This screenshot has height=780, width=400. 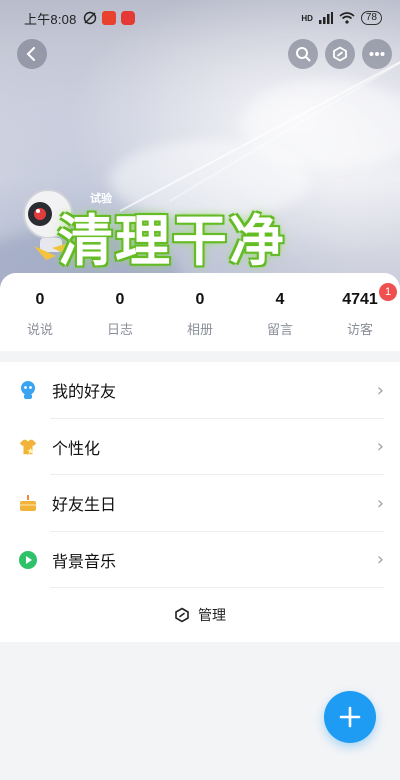 I want to click on menu-item-label: 背景音乐, so click(x=84, y=561).